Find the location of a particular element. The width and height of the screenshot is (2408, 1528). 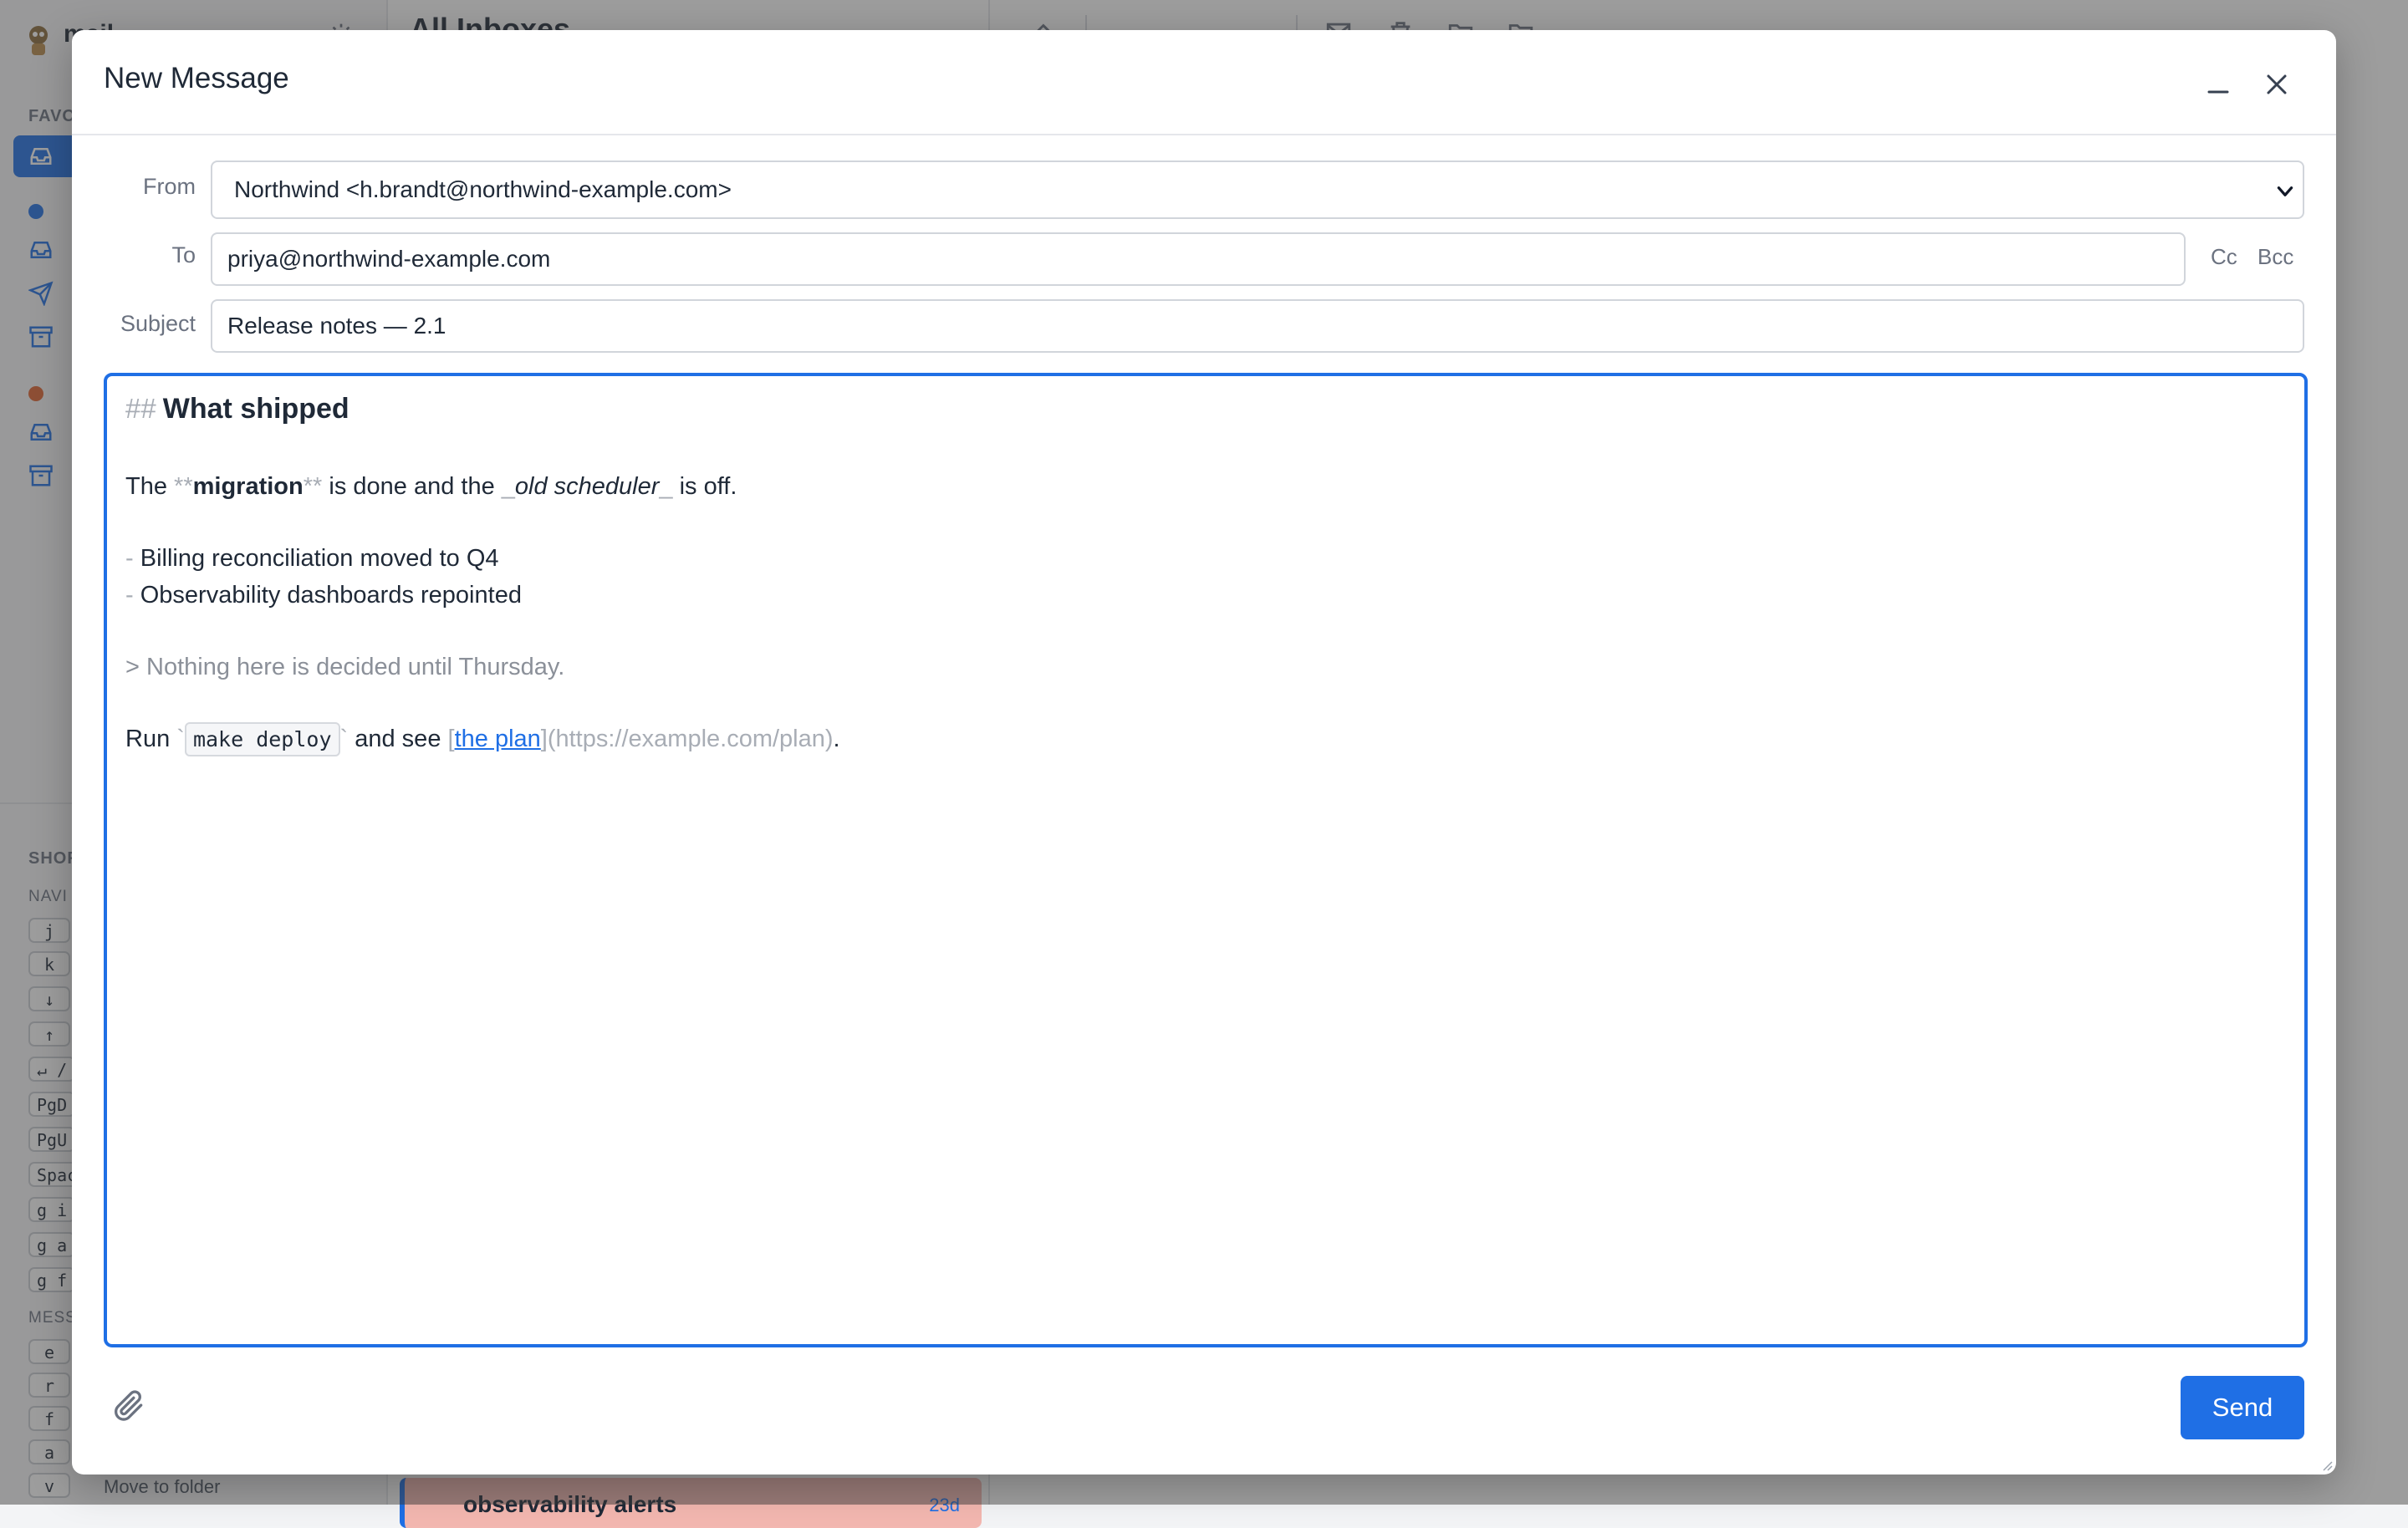

list-item-text: Billing reconciliation moved to Q4 is located at coordinates (320, 558).